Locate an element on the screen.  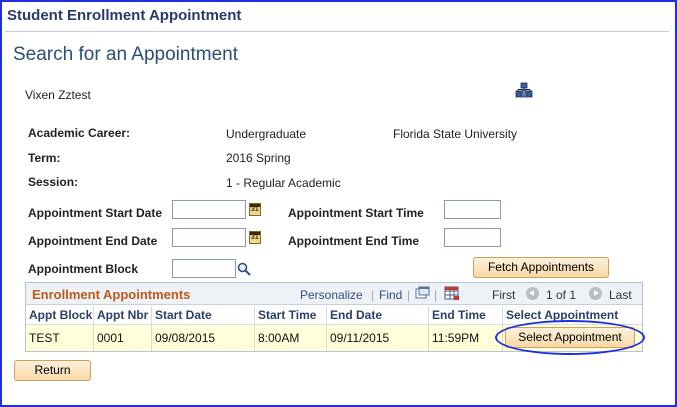
org-chart-icon is located at coordinates (524, 91).